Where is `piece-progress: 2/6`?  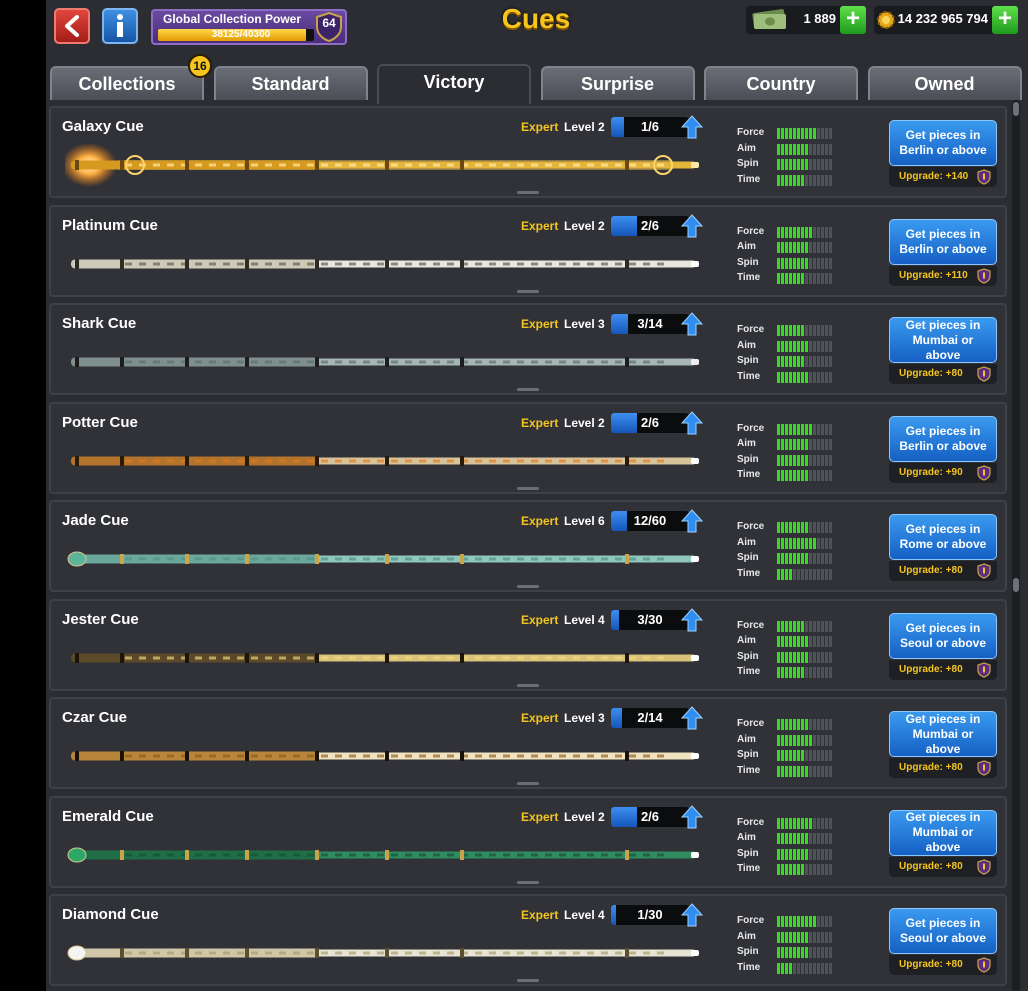 piece-progress: 2/6 is located at coordinates (650, 816).